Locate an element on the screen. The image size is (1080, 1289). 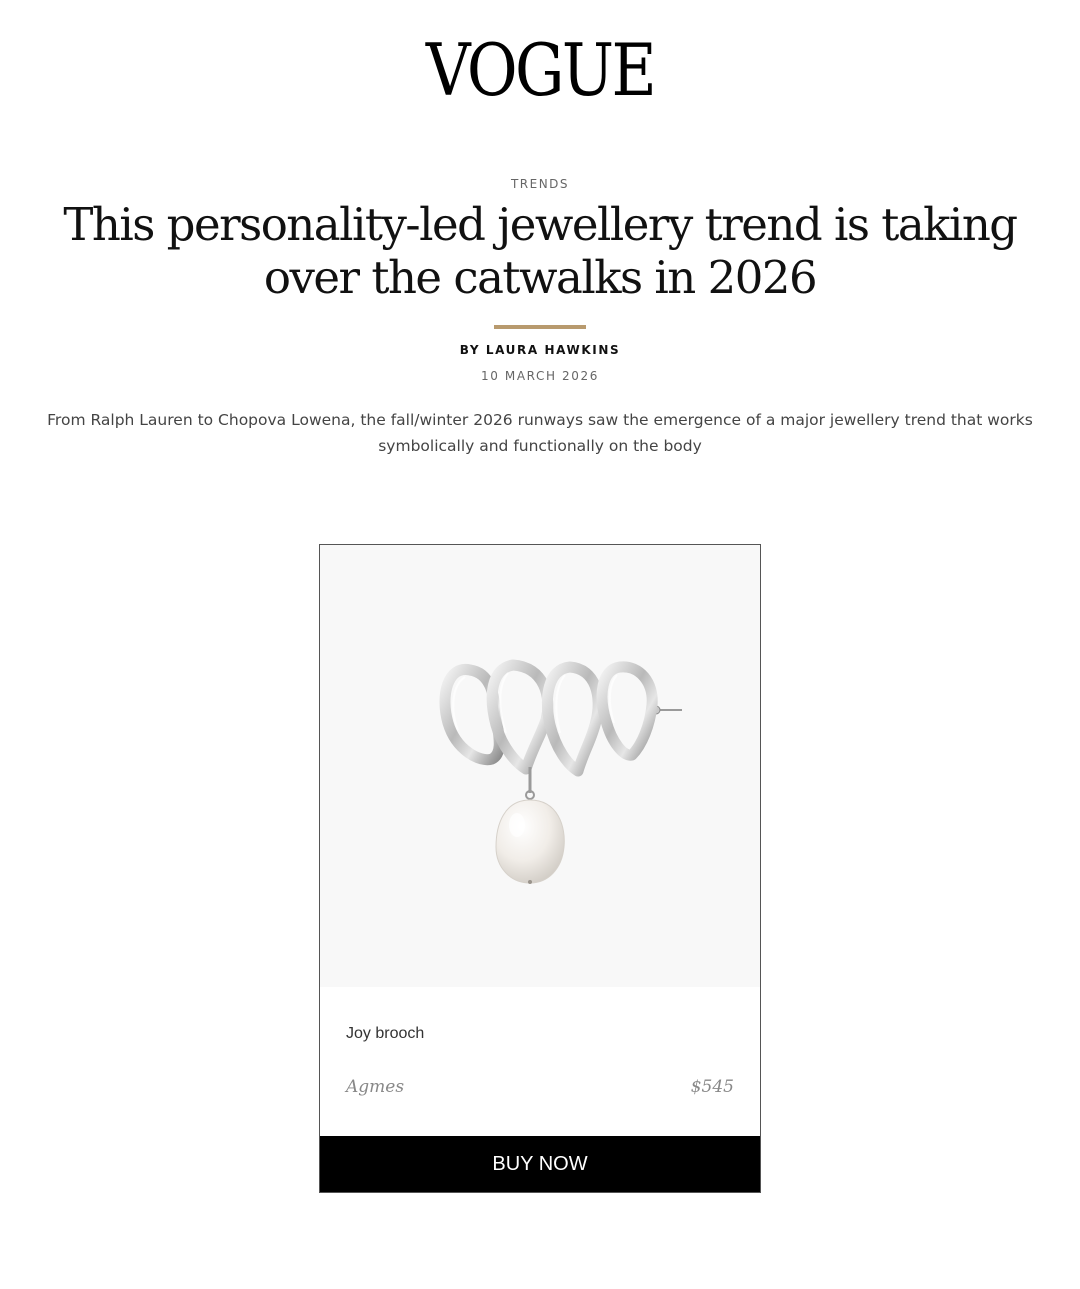
product-brand: Agmes is located at coordinates (375, 1087).